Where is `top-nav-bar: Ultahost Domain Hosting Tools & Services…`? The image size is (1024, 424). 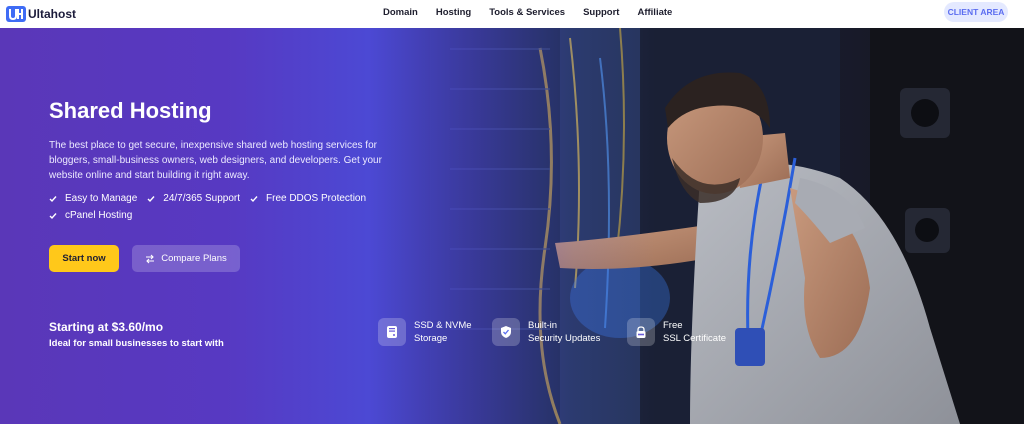 top-nav-bar: Ultahost Domain Hosting Tools & Services… is located at coordinates (512, 14).